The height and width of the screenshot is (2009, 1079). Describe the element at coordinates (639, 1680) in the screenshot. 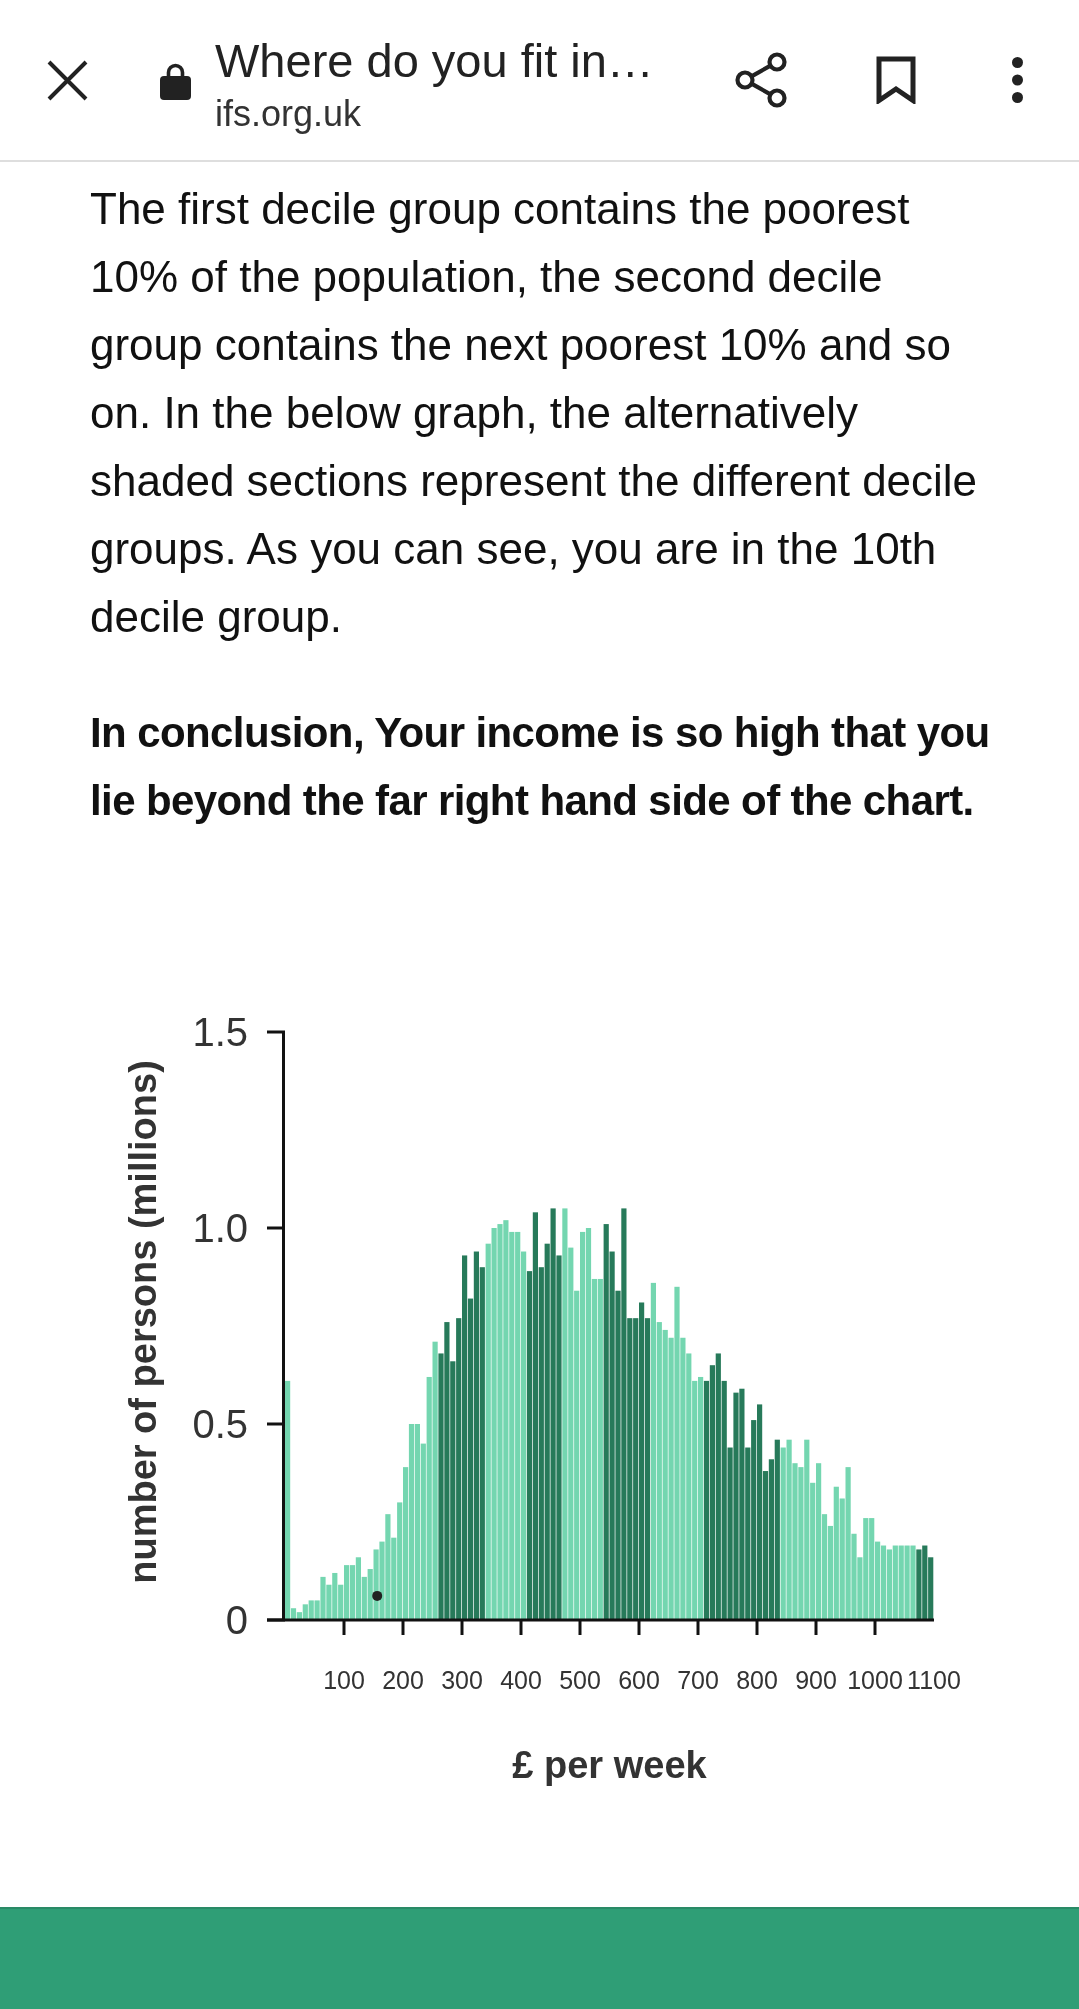

I see `x-tick-label: 600` at that location.